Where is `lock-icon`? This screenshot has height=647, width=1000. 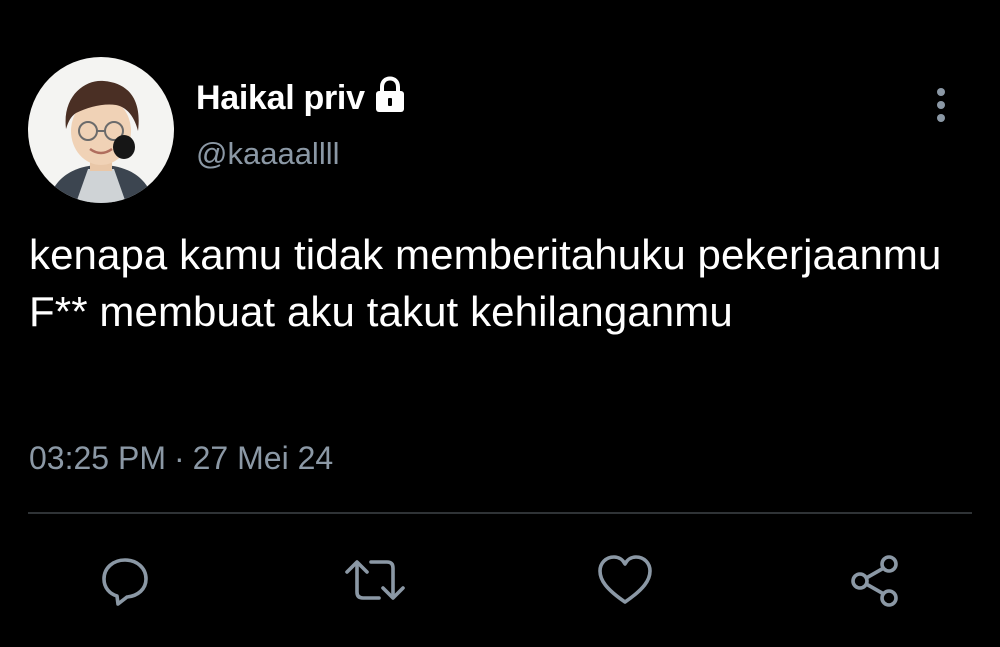
lock-icon is located at coordinates (390, 95).